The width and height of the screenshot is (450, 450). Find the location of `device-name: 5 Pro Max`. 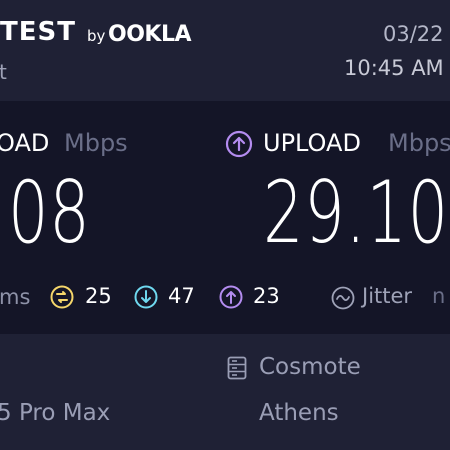

device-name: 5 Pro Max is located at coordinates (55, 413).